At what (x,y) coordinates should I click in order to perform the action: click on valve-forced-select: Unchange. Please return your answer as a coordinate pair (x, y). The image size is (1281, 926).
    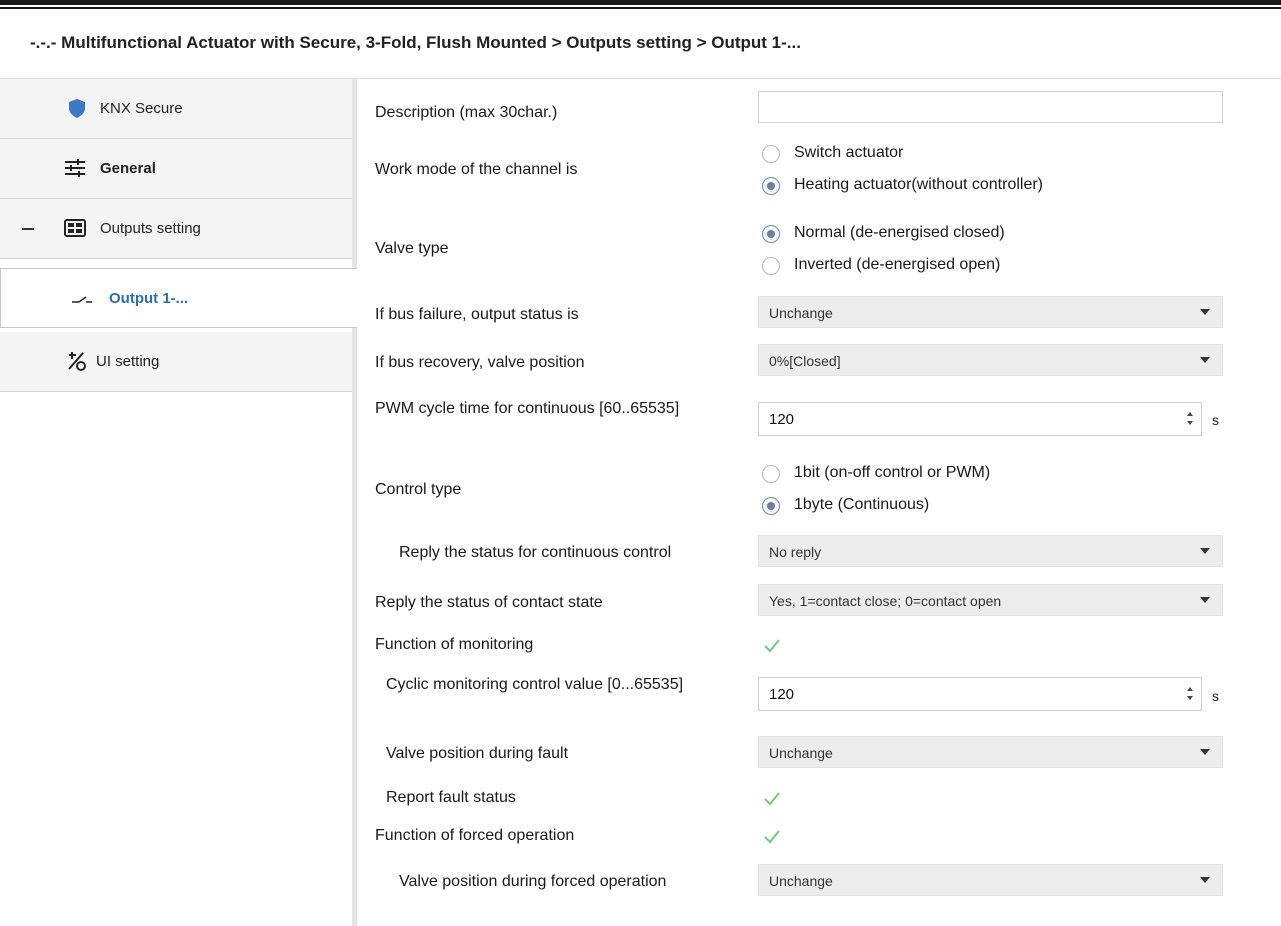
    Looking at the image, I should click on (990, 880).